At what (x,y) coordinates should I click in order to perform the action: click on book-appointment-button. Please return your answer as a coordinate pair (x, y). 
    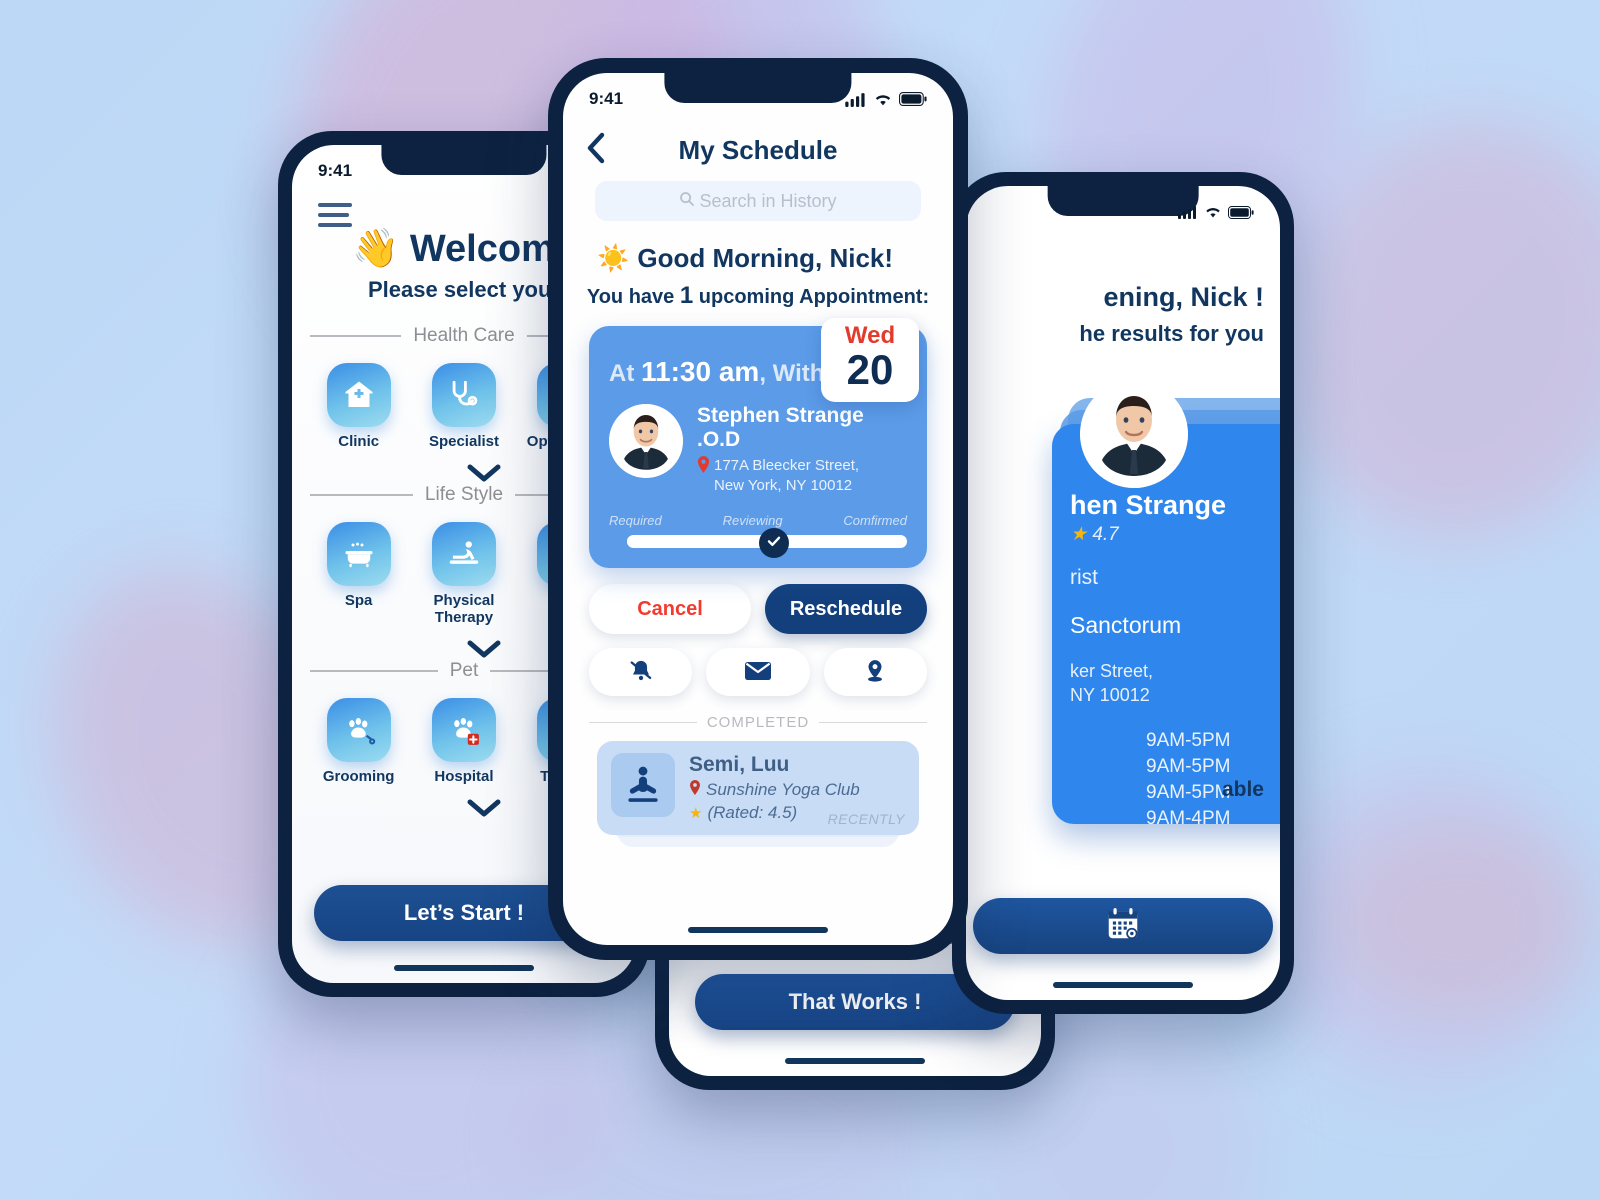
    Looking at the image, I should click on (1123, 926).